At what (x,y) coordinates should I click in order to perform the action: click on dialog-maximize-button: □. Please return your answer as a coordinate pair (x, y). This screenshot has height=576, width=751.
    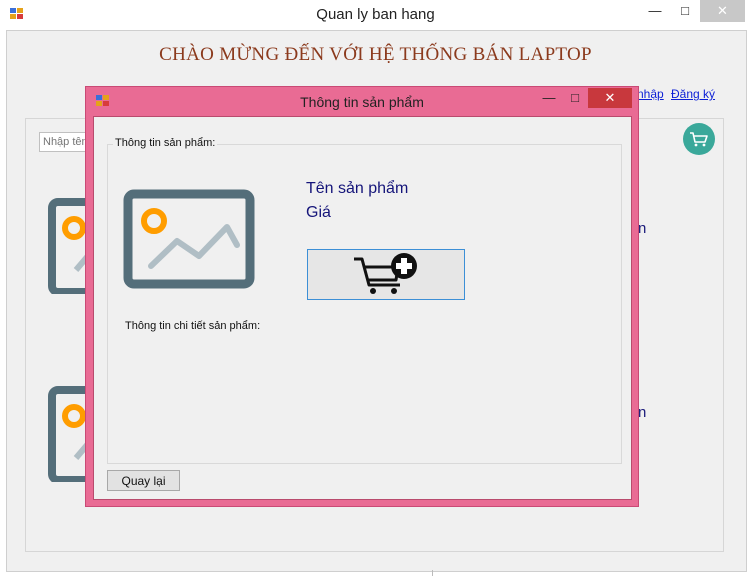
    Looking at the image, I should click on (575, 98).